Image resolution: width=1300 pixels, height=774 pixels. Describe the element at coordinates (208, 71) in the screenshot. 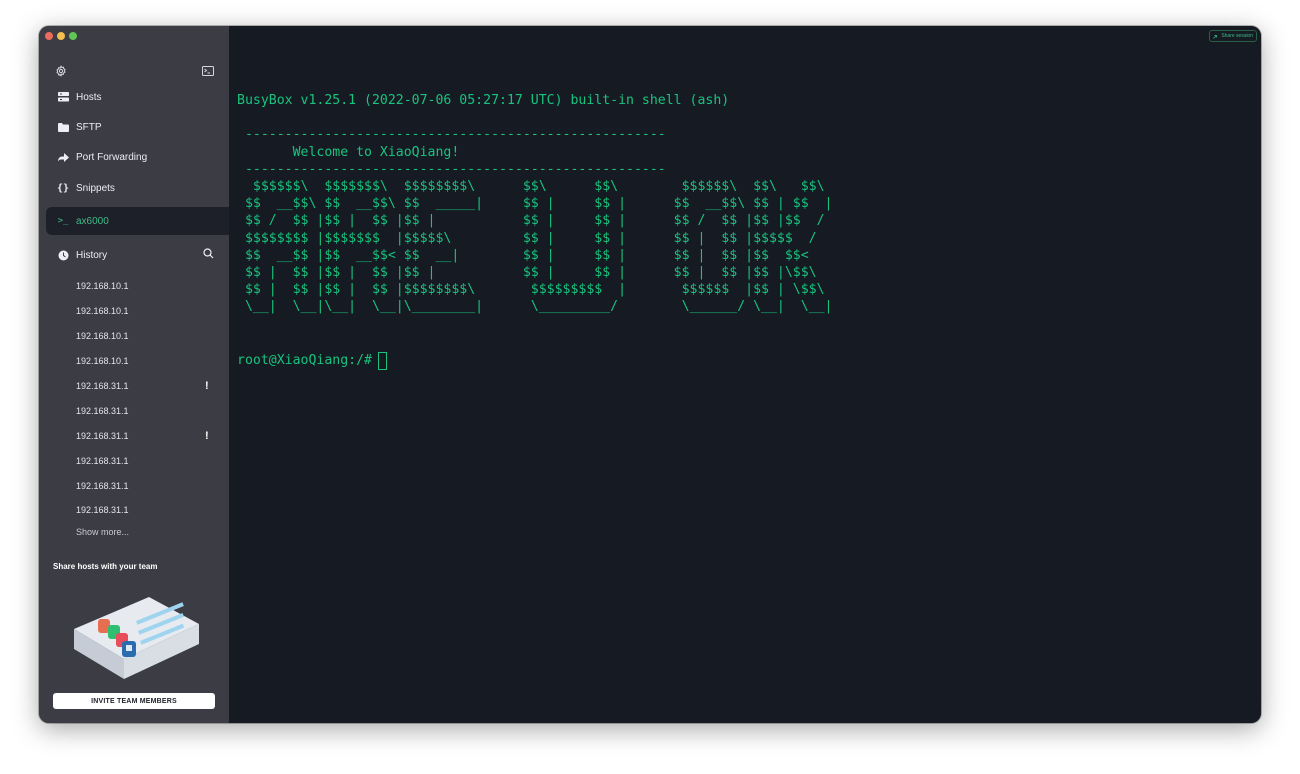

I see `new-terminal-icon` at that location.